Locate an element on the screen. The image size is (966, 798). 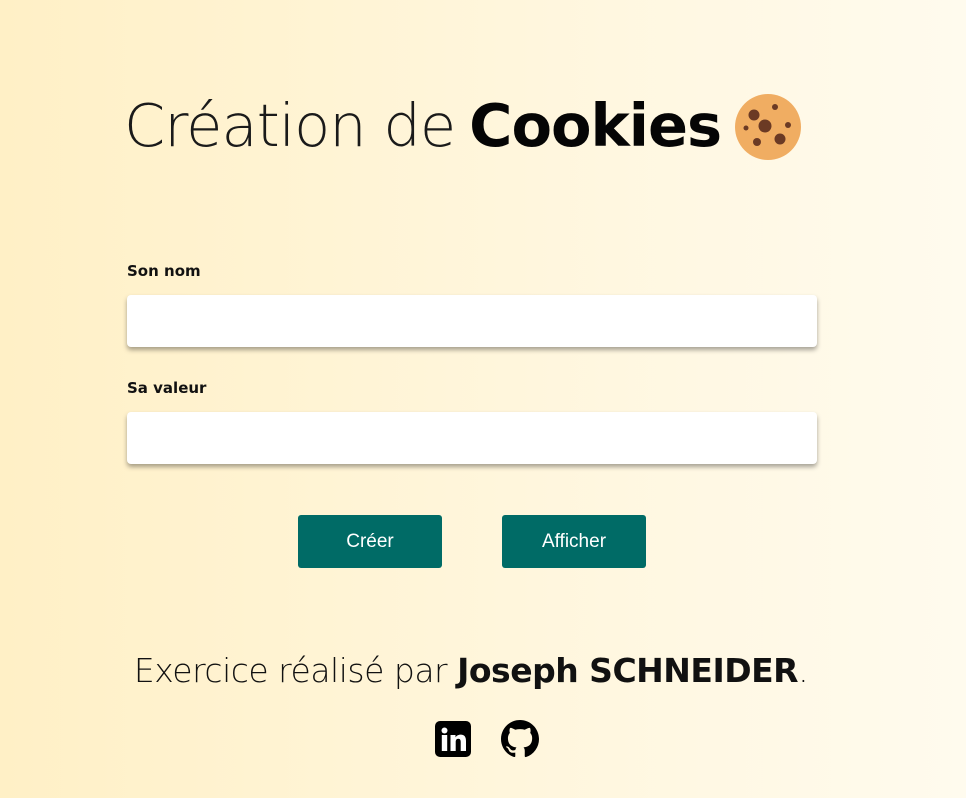
github-link is located at coordinates (520, 739).